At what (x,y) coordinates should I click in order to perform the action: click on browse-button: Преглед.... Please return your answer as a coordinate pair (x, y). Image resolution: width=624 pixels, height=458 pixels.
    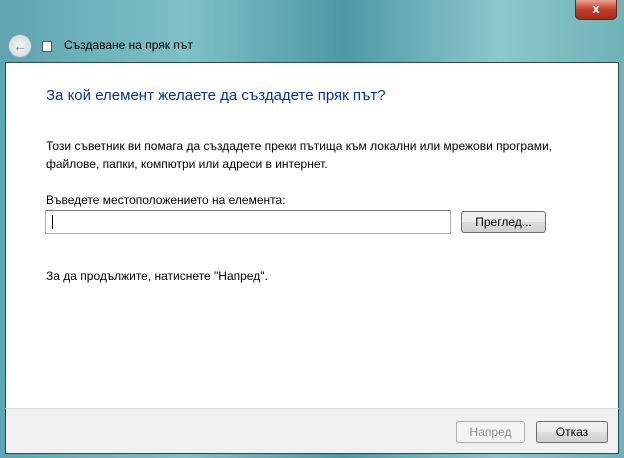
    Looking at the image, I should click on (503, 222).